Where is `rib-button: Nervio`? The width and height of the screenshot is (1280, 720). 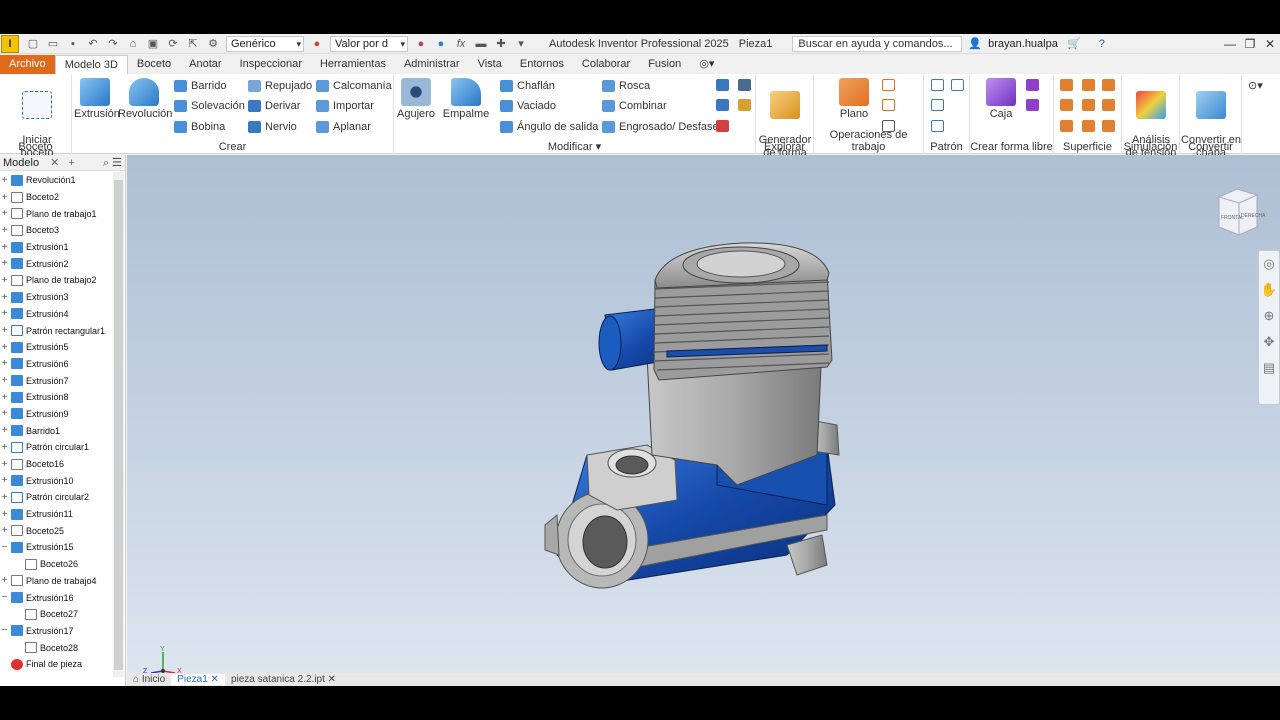 rib-button: Nervio is located at coordinates (272, 127).